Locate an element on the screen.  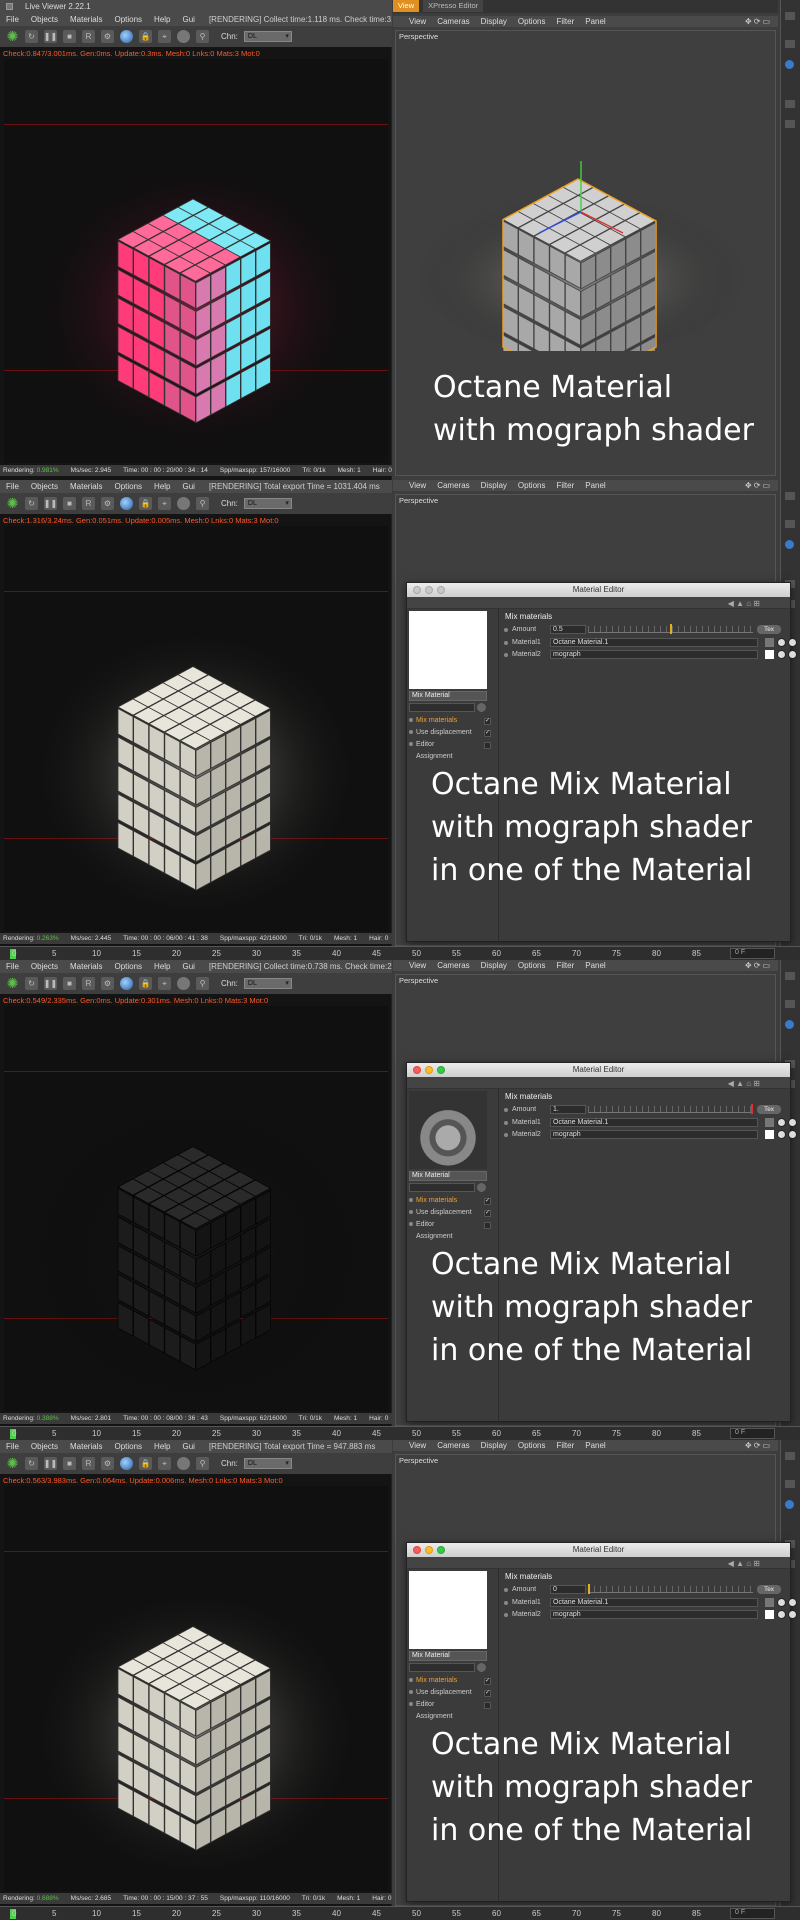
material-search-field is located at coordinates (442, 707).